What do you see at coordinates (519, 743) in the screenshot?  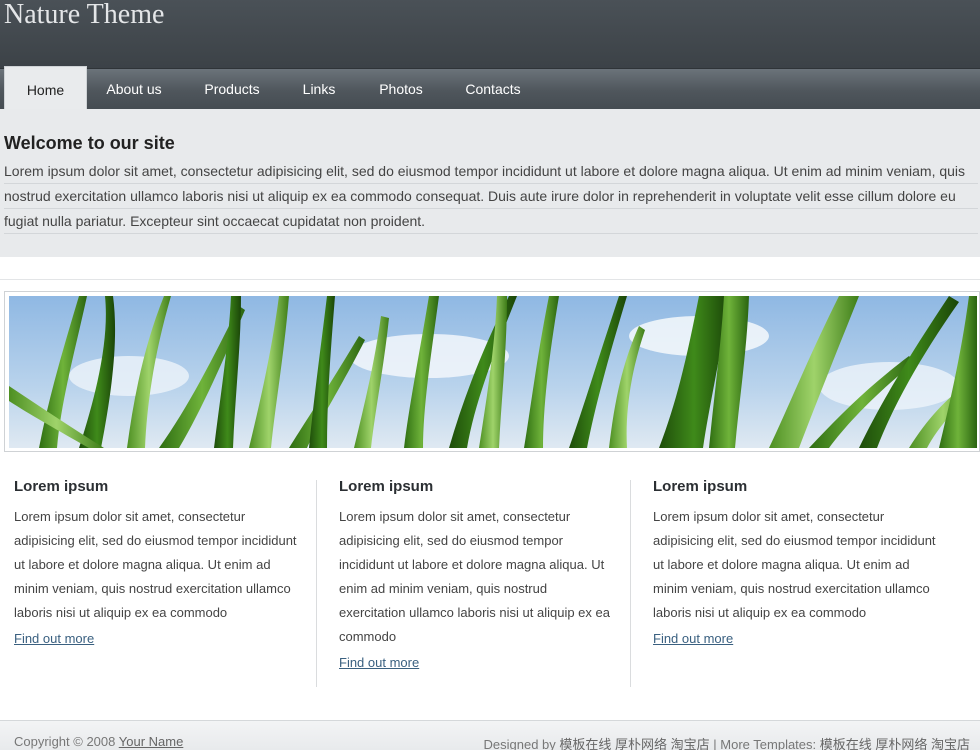 I see `designed-by-text: Designed by` at bounding box center [519, 743].